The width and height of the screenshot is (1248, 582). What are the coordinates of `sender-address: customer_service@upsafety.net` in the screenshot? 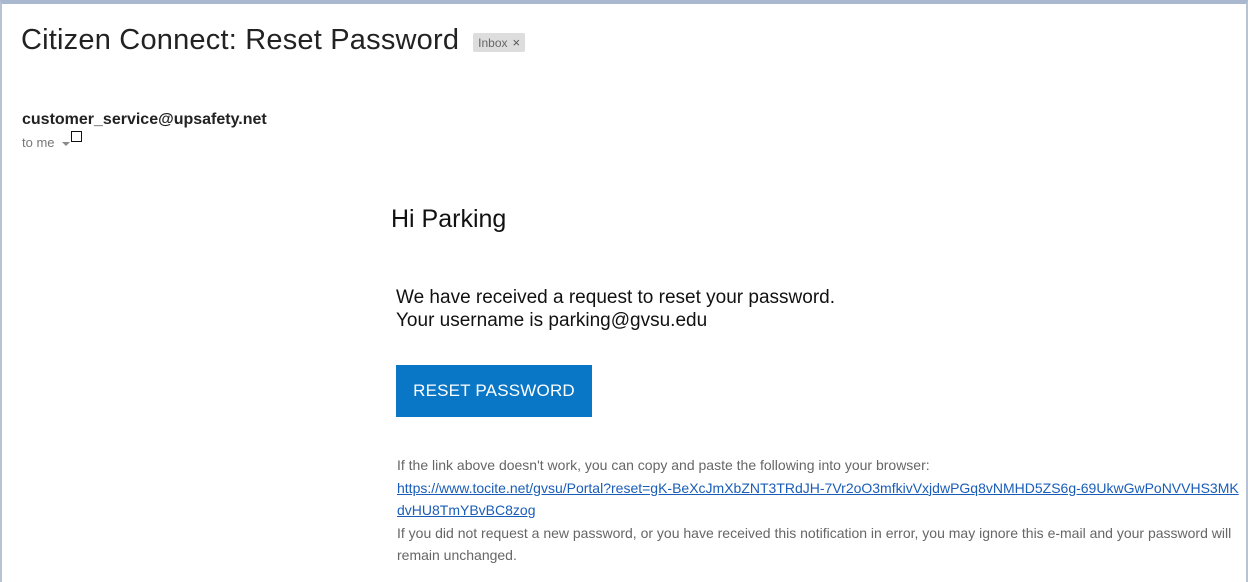 It's located at (144, 119).